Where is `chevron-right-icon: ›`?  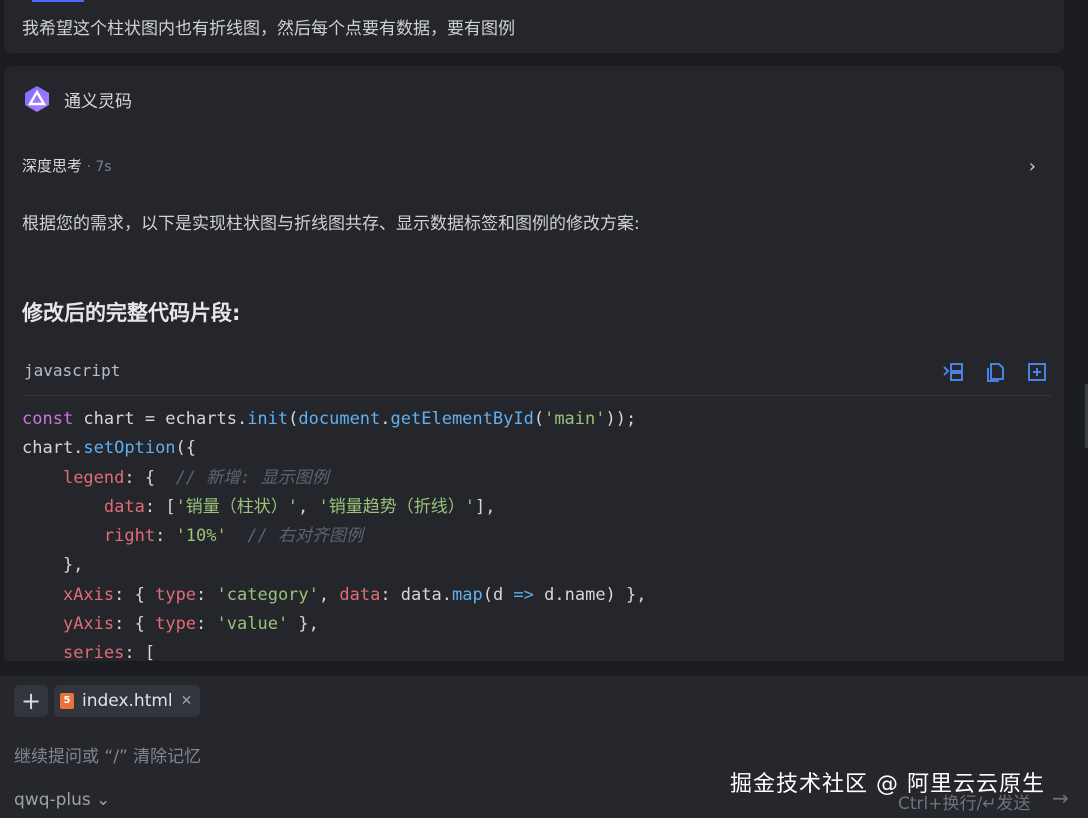 chevron-right-icon: › is located at coordinates (1032, 166).